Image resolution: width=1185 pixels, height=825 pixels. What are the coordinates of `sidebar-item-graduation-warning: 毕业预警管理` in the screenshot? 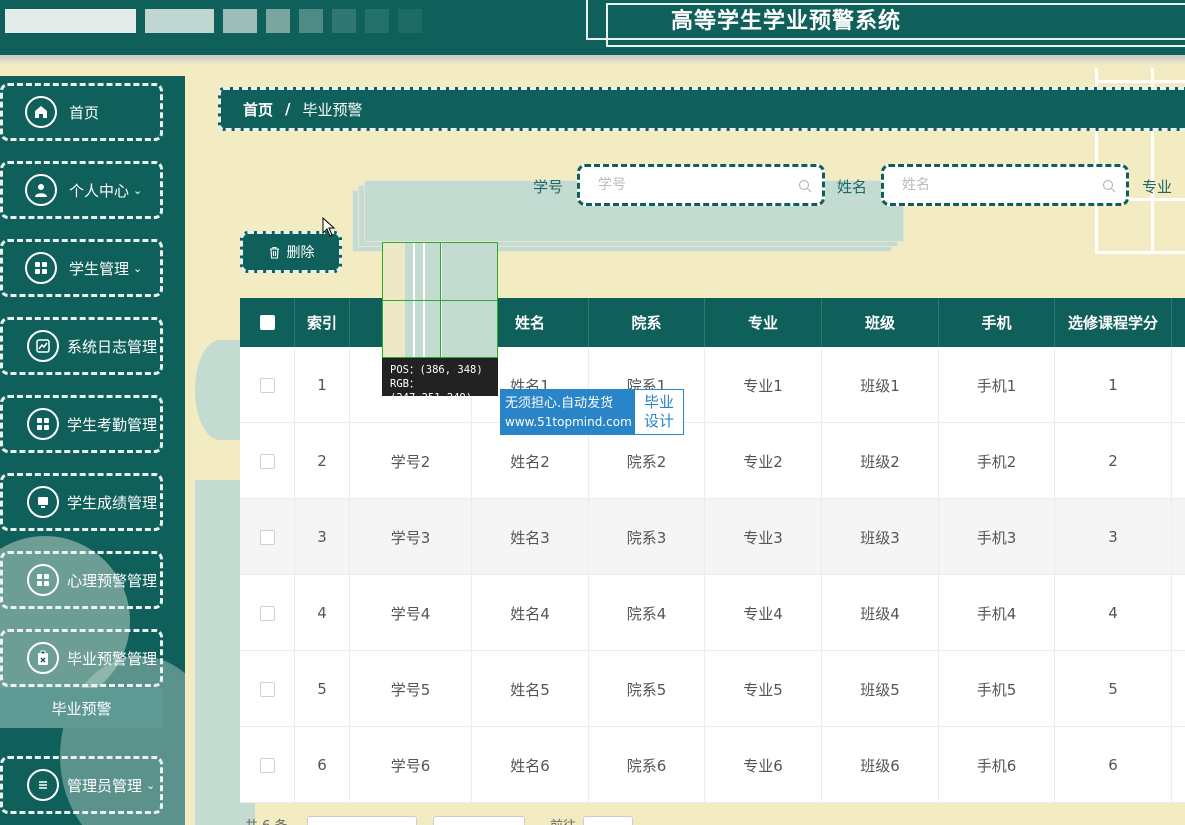 It's located at (81, 658).